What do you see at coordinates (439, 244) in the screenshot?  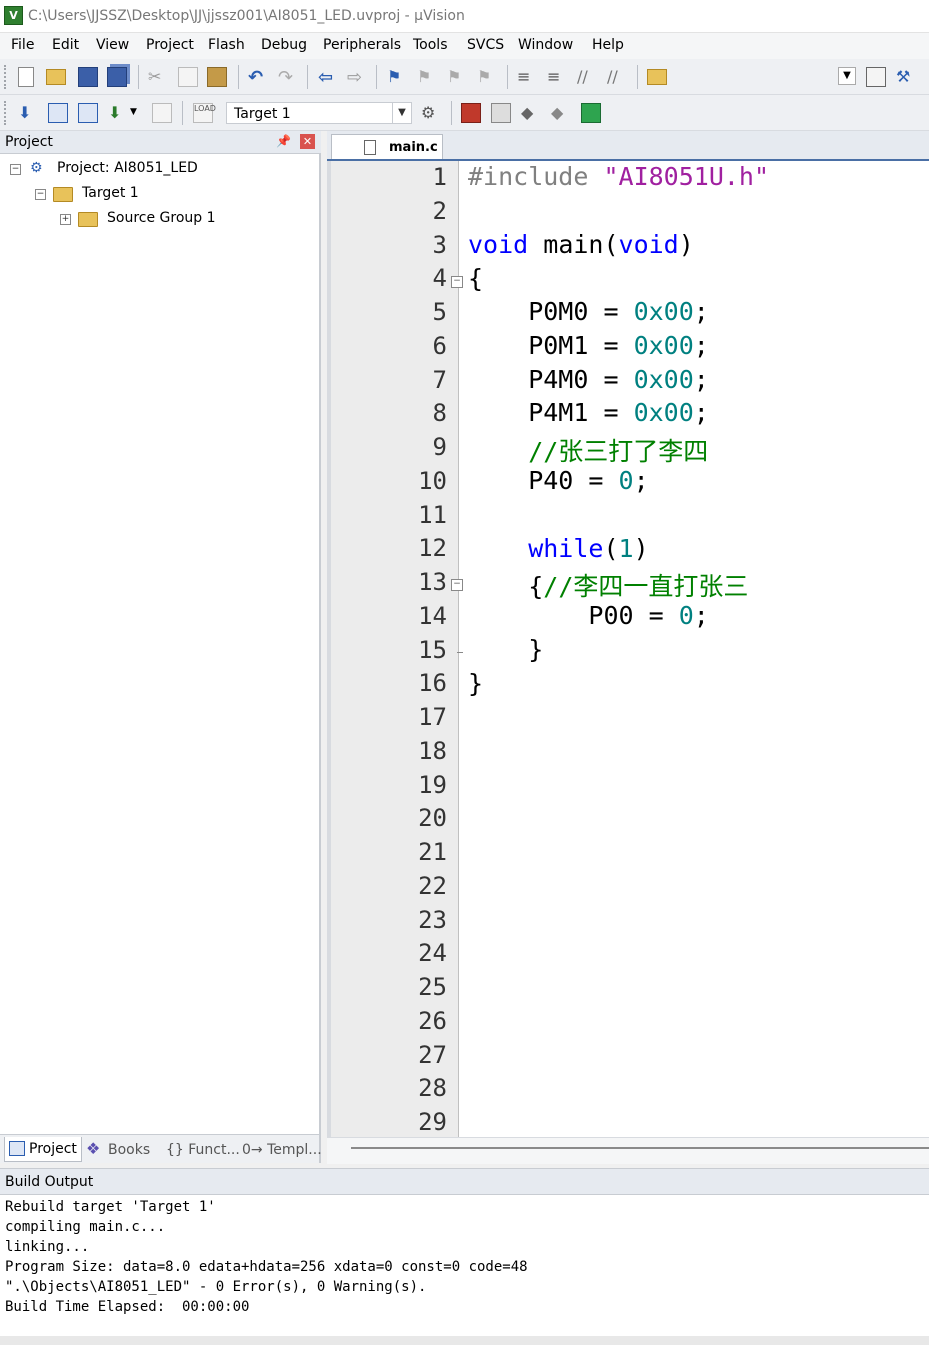 I see `line-number: 3` at bounding box center [439, 244].